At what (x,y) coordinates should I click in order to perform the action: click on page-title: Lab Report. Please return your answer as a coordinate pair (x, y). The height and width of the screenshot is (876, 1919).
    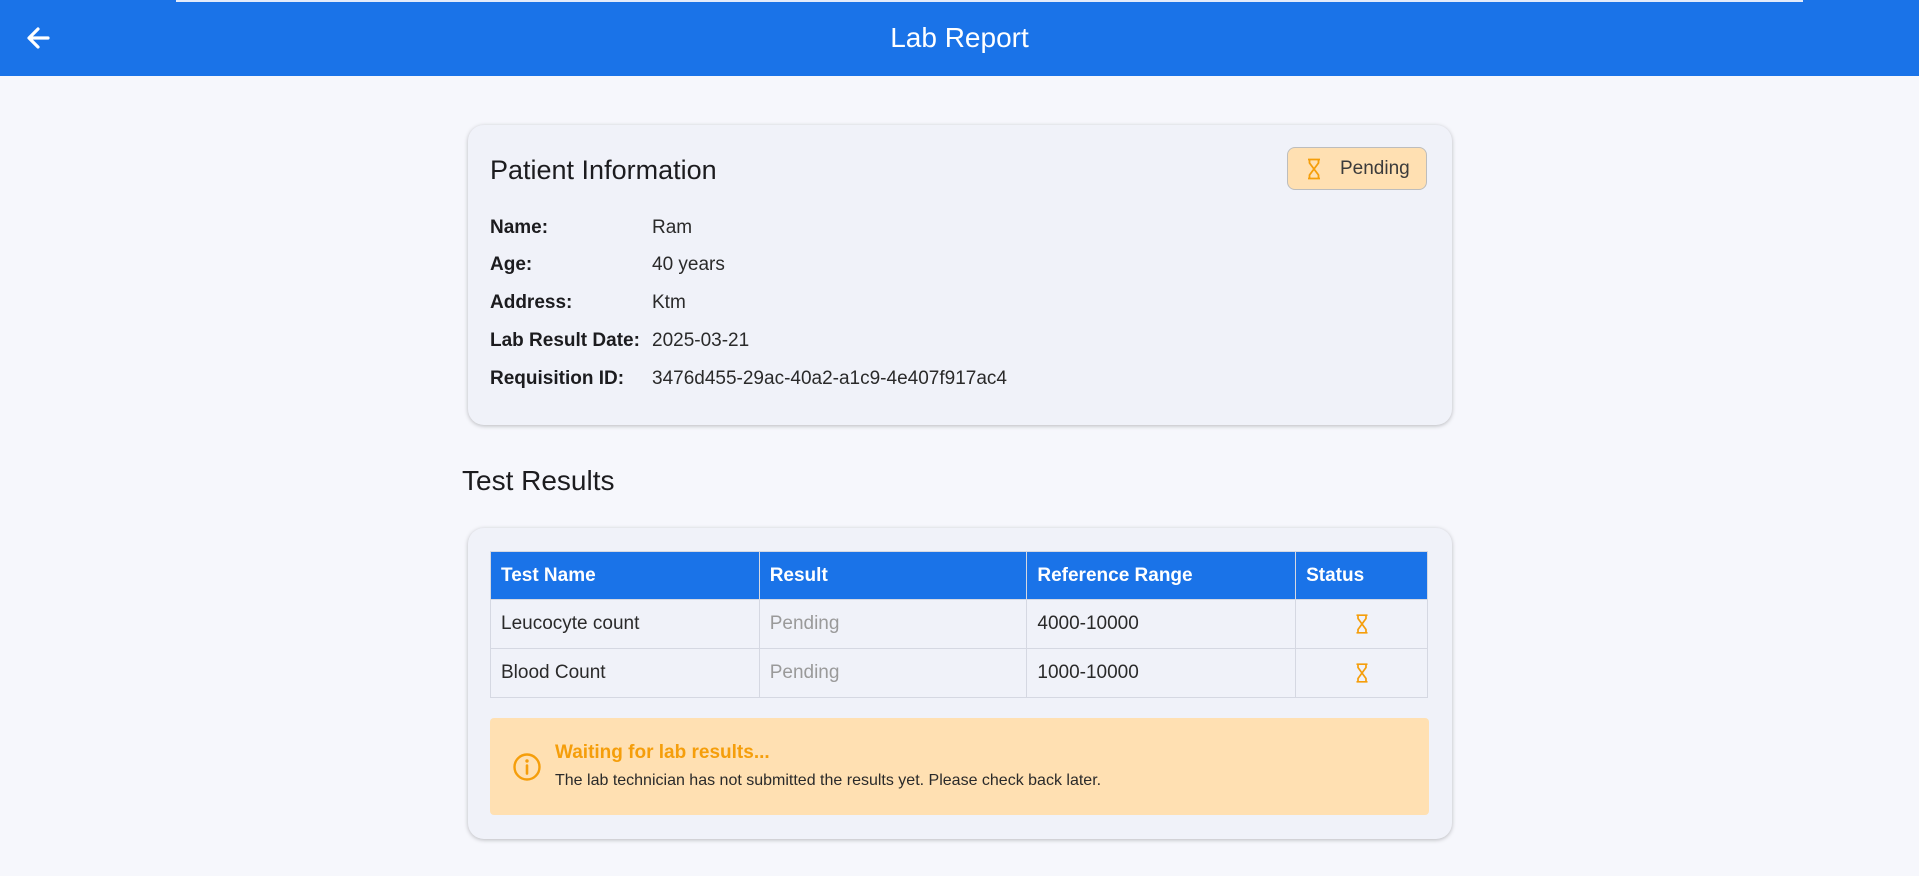
    Looking at the image, I should click on (959, 37).